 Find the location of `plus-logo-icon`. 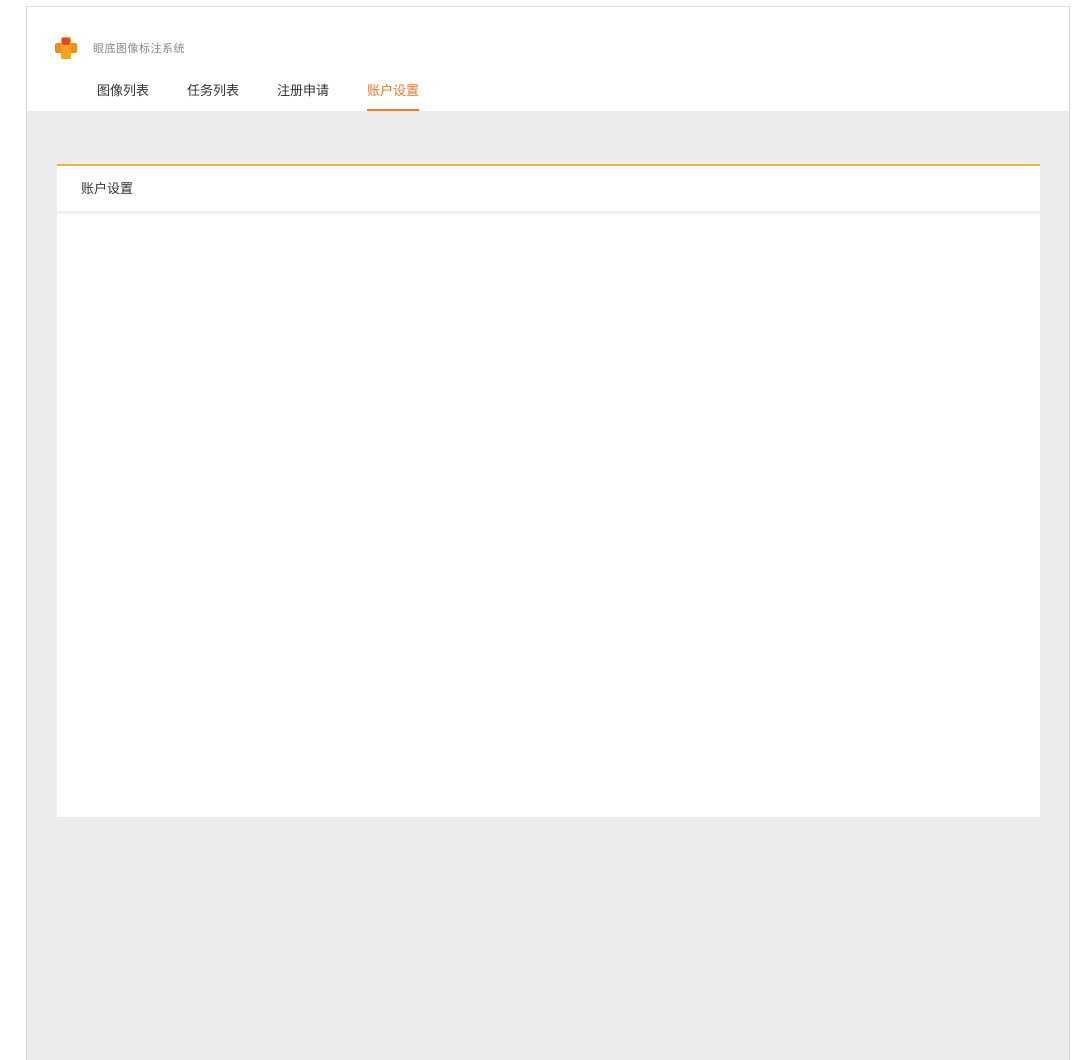

plus-logo-icon is located at coordinates (66, 48).